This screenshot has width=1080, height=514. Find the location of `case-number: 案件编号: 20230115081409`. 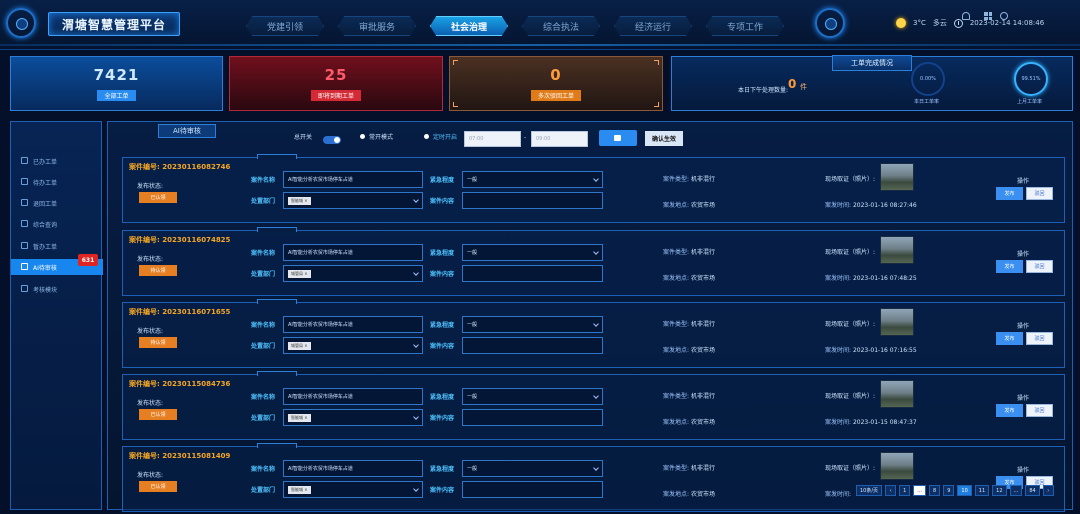

case-number: 案件编号: 20230115081409 is located at coordinates (180, 456).